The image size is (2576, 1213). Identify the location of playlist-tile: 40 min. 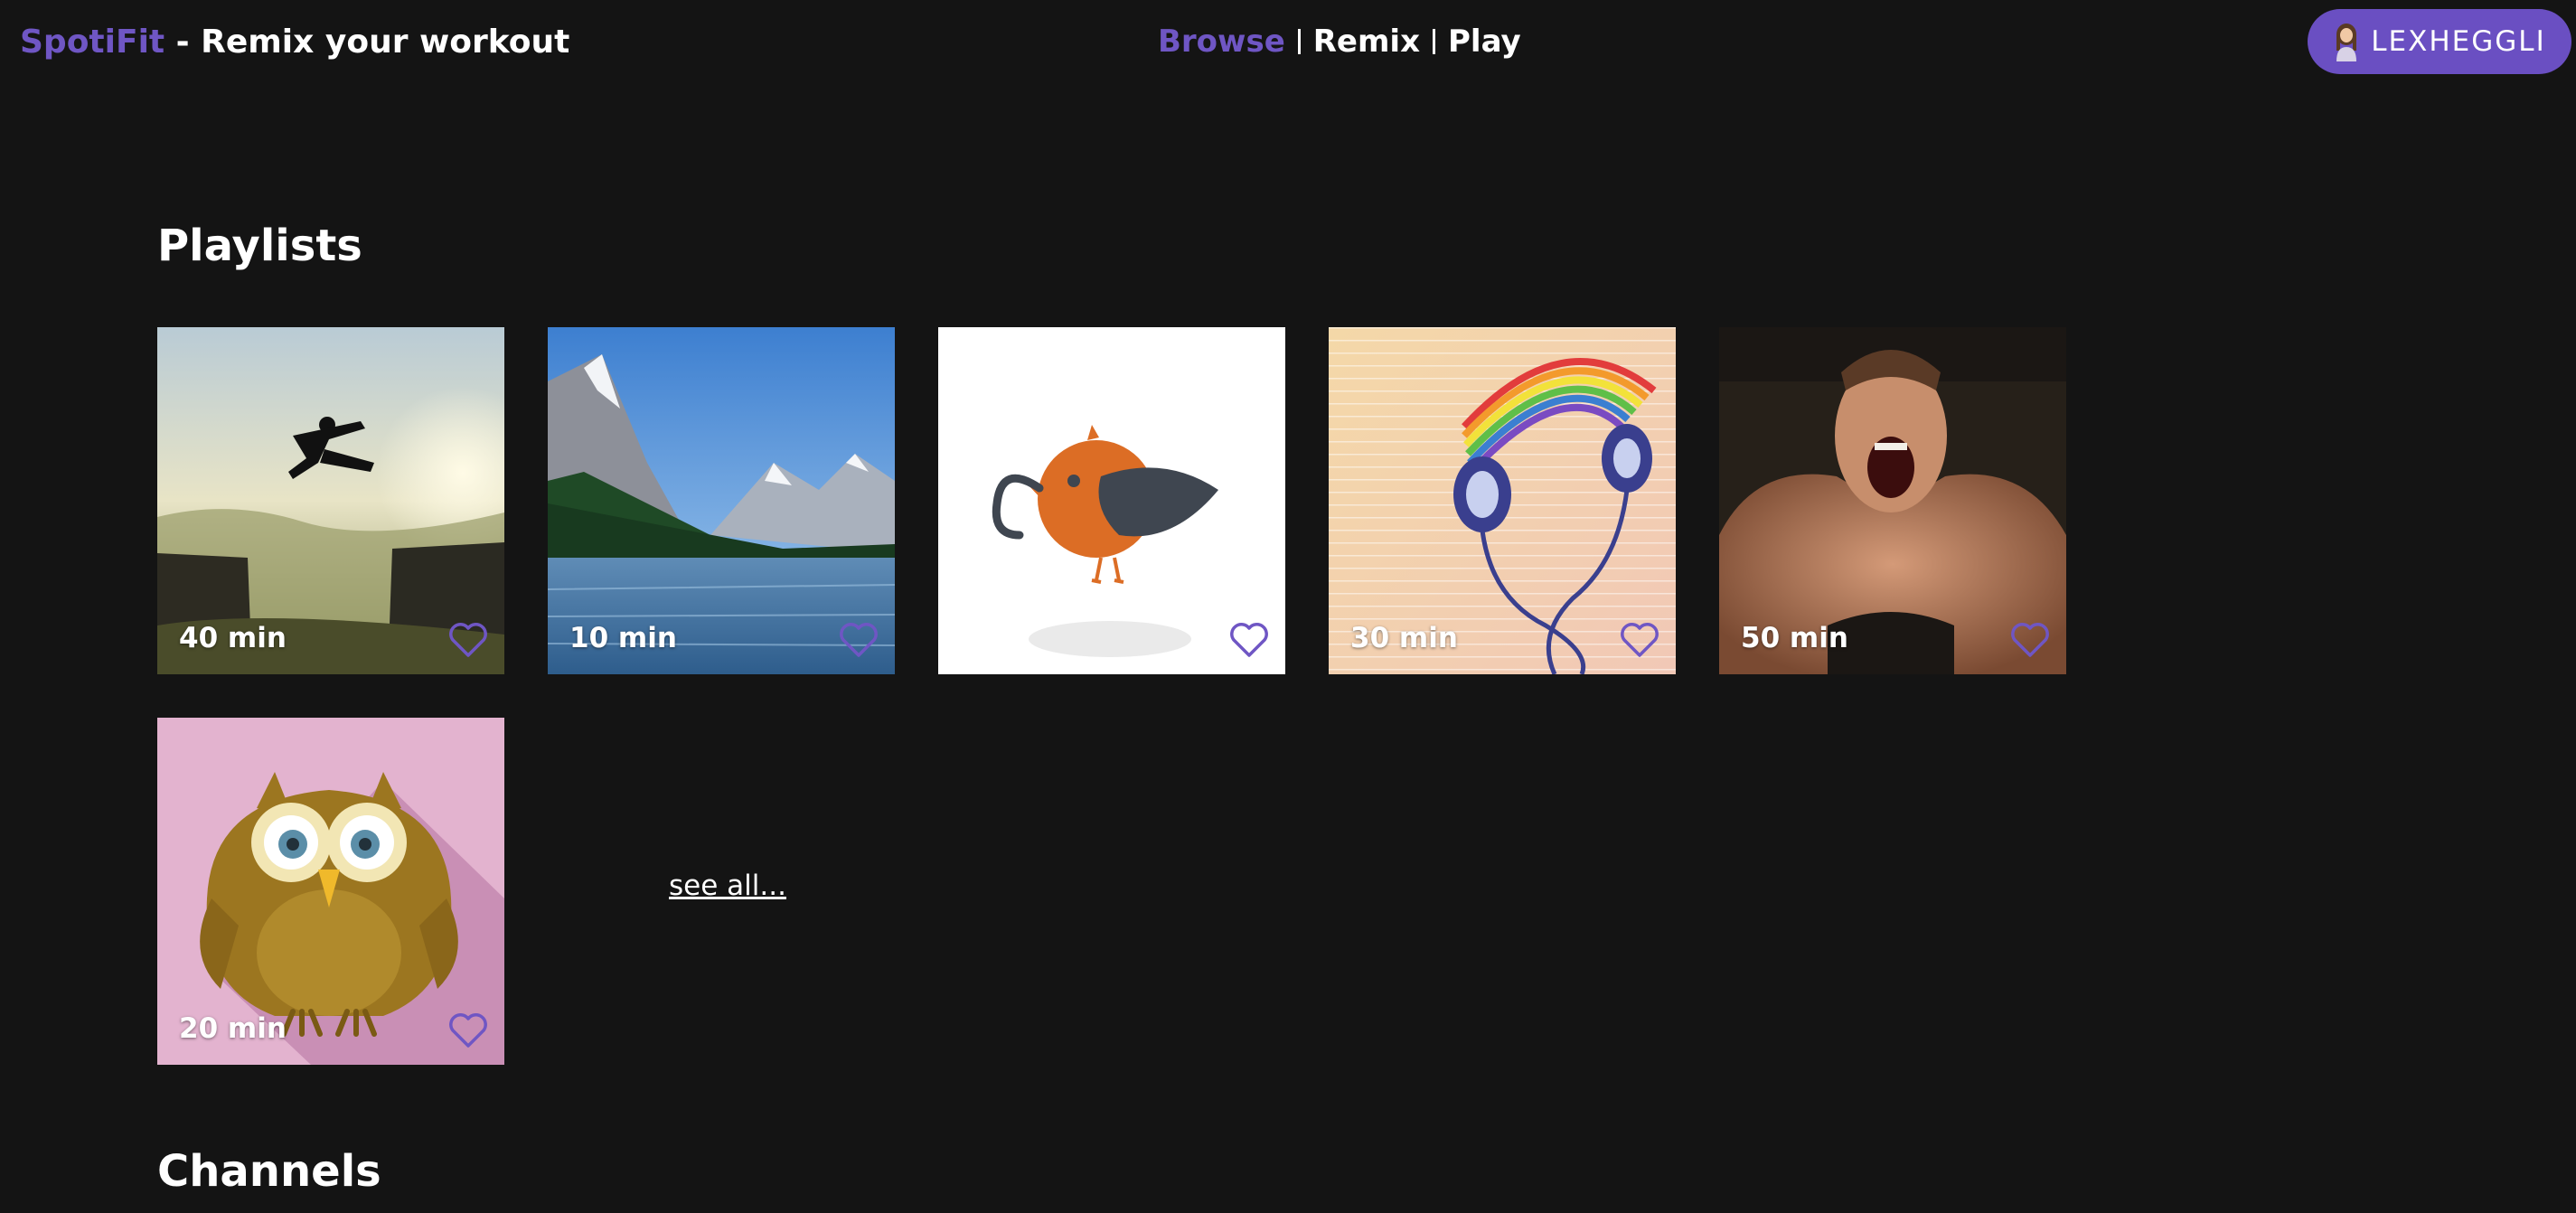
(330, 500).